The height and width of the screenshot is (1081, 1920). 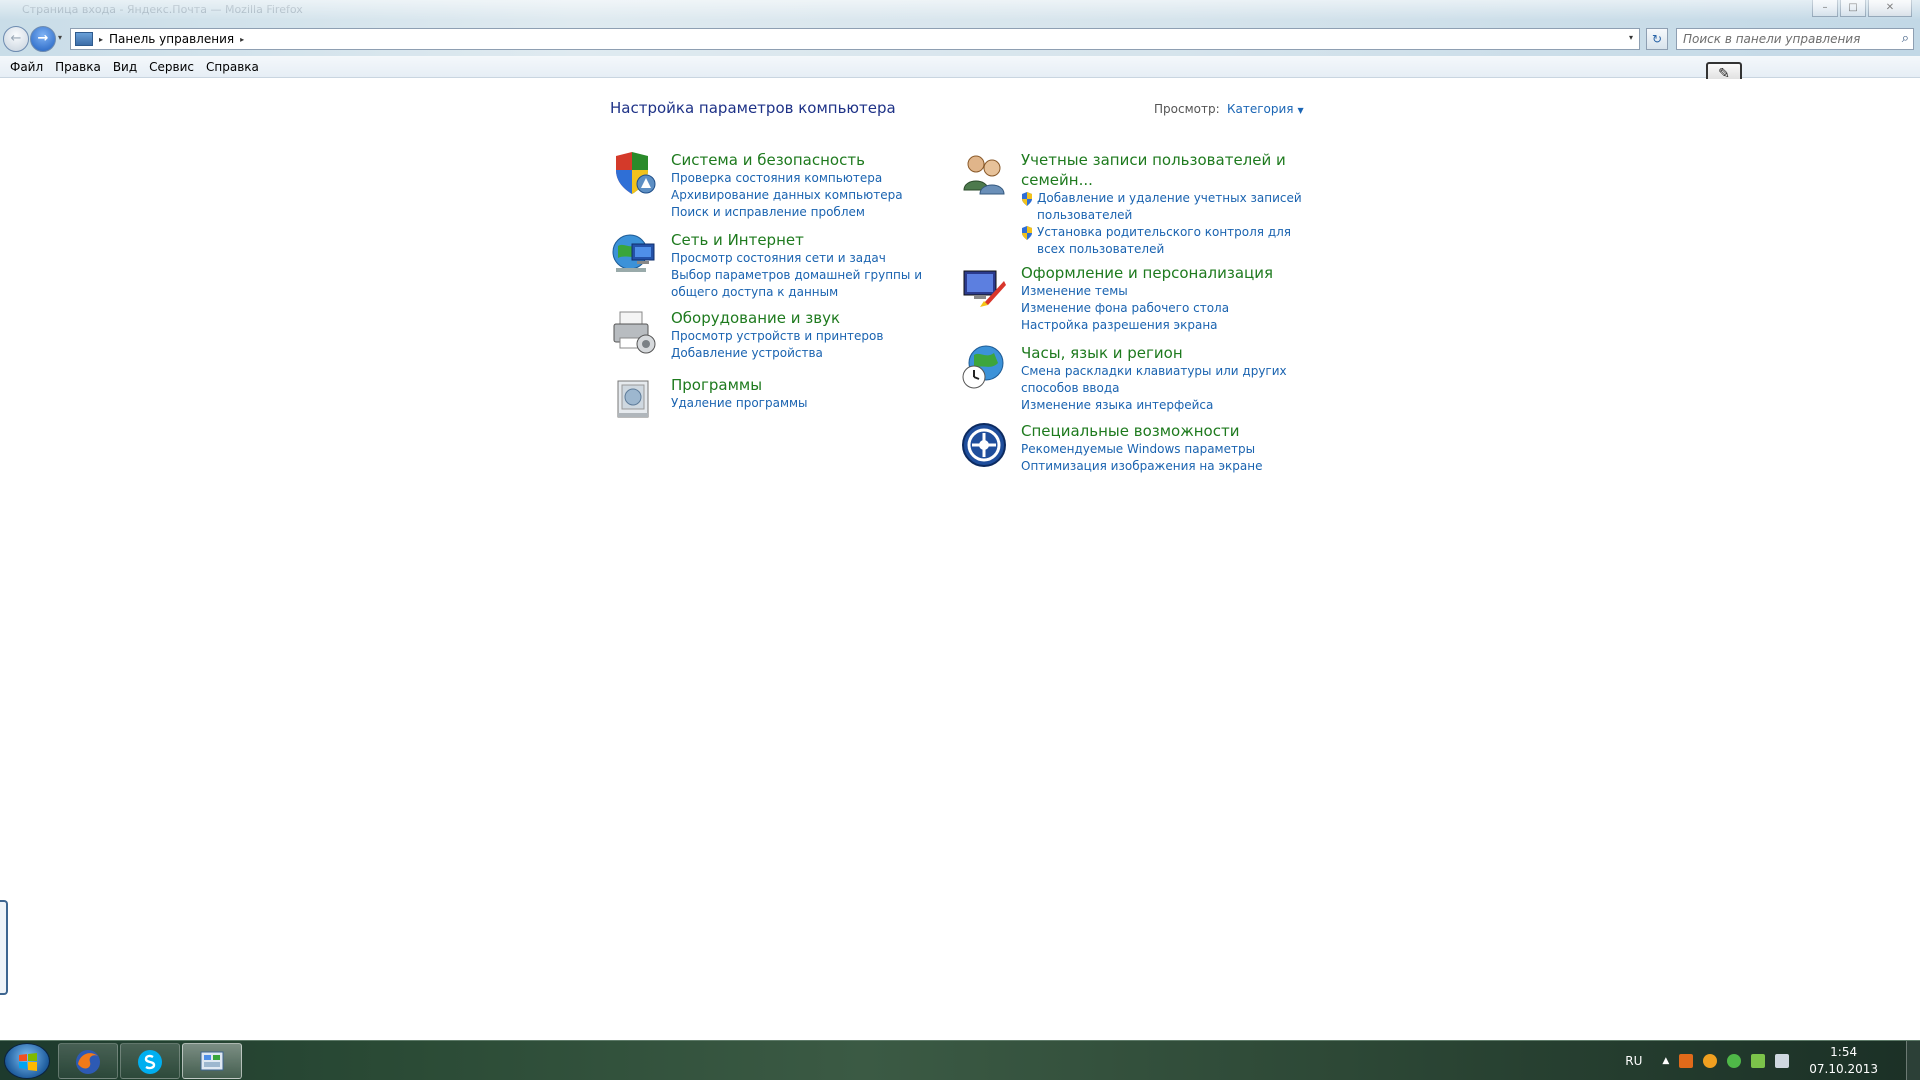 I want to click on link-add-device: Добавление устройства, so click(x=816, y=353).